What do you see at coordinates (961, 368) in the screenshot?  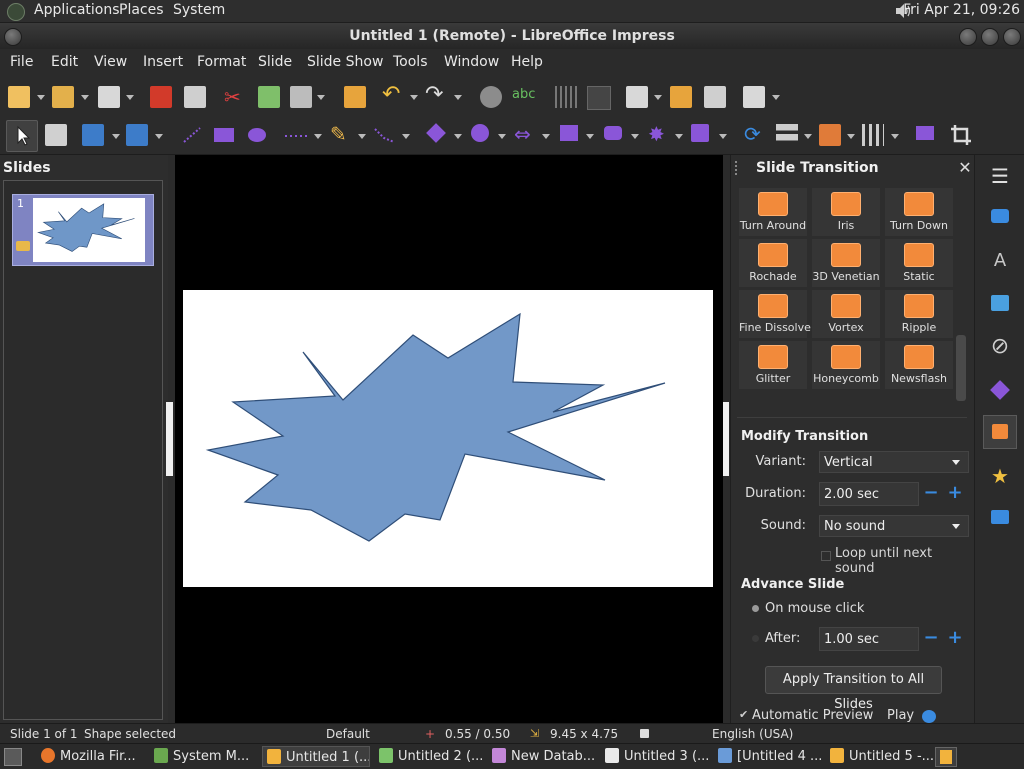 I see `gallery-scrollbar-thumb` at bounding box center [961, 368].